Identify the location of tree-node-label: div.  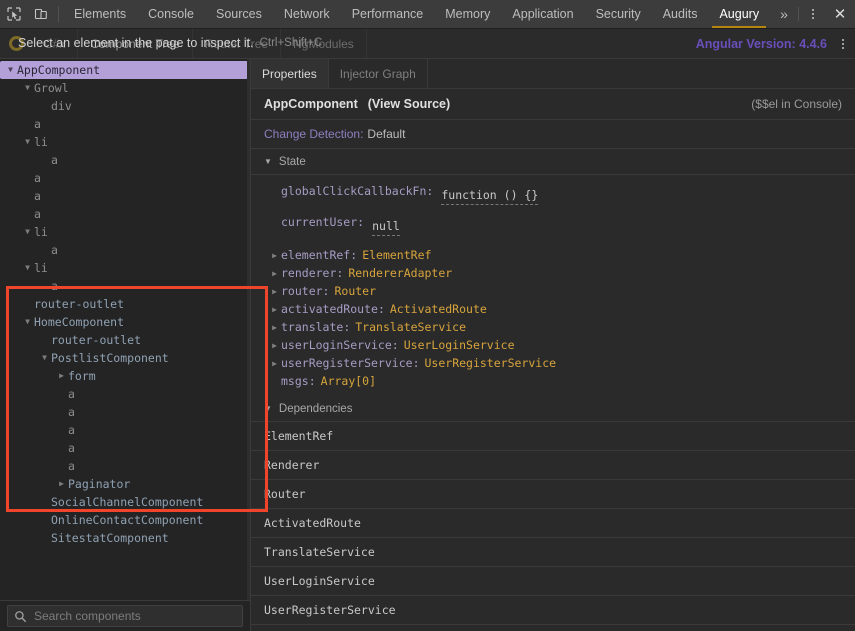
(61, 106).